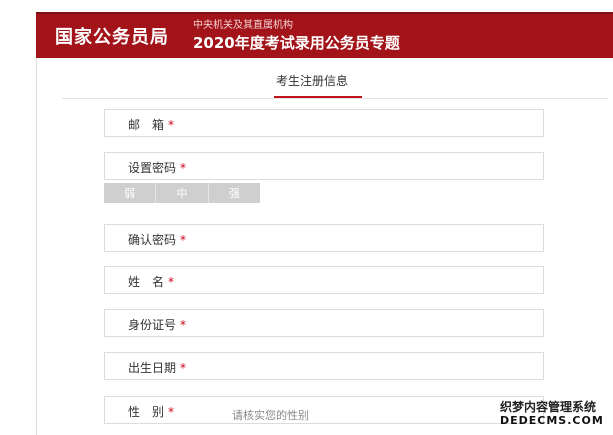 This screenshot has height=435, width=613. I want to click on birth-date-label: 出生日期 *, so click(157, 368).